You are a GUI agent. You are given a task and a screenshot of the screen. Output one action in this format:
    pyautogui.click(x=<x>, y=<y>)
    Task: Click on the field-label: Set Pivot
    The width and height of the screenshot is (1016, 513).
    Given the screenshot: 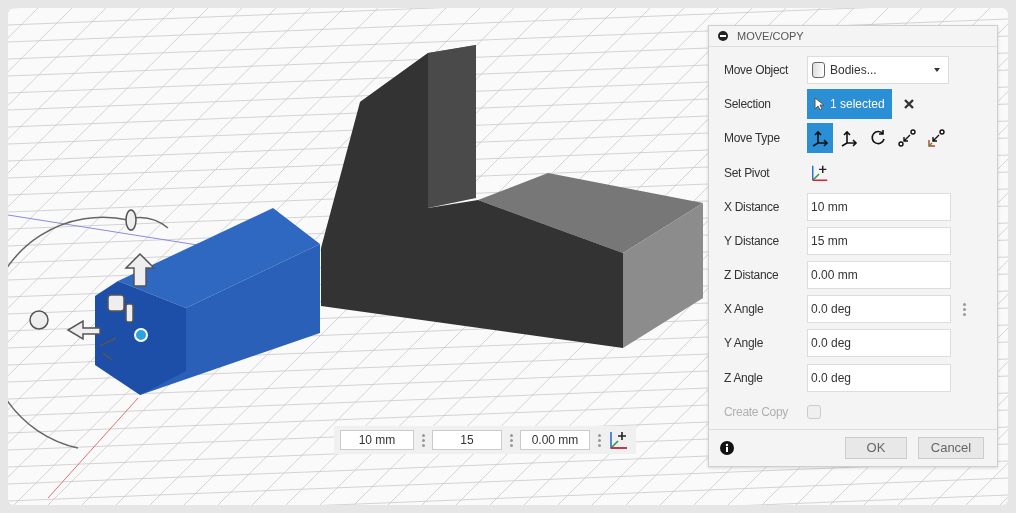 What is the action you would take?
    pyautogui.click(x=747, y=172)
    